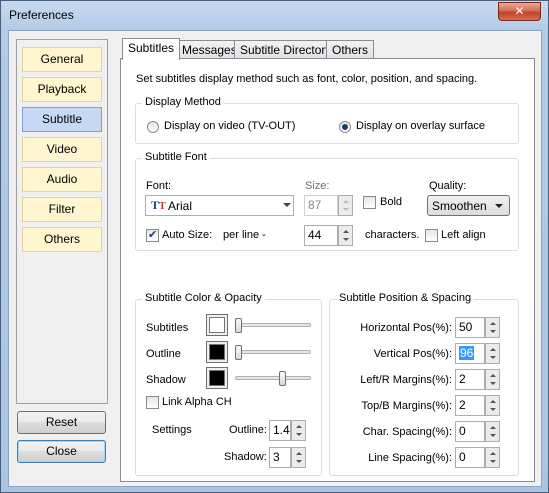  I want to click on tb-margins-label: Top/B Margins(%):, so click(406, 406).